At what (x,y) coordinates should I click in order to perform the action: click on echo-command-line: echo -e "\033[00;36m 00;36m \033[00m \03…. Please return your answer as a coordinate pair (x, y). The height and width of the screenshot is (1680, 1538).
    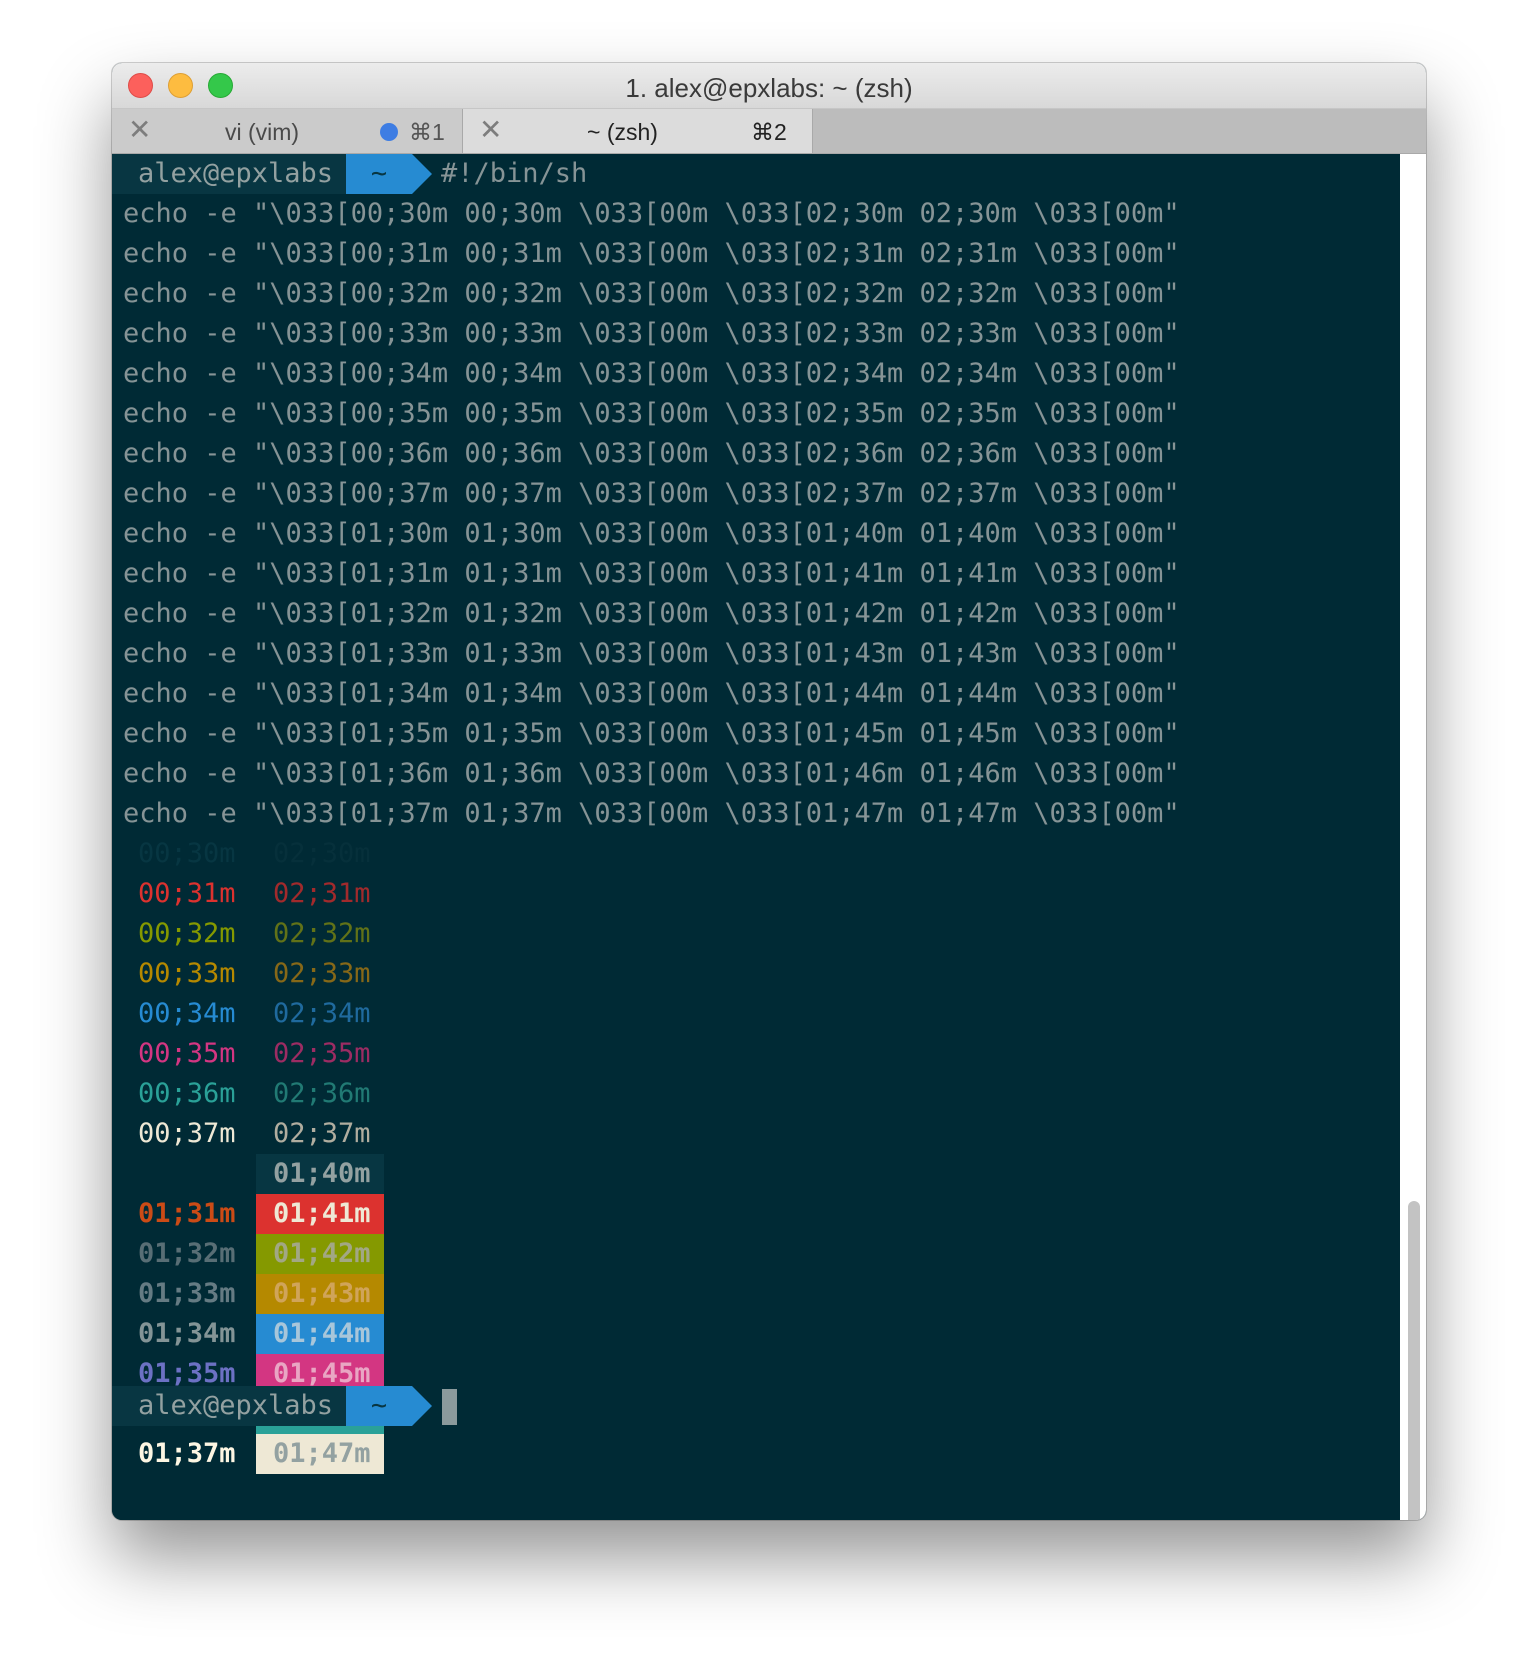
    Looking at the image, I should click on (651, 453).